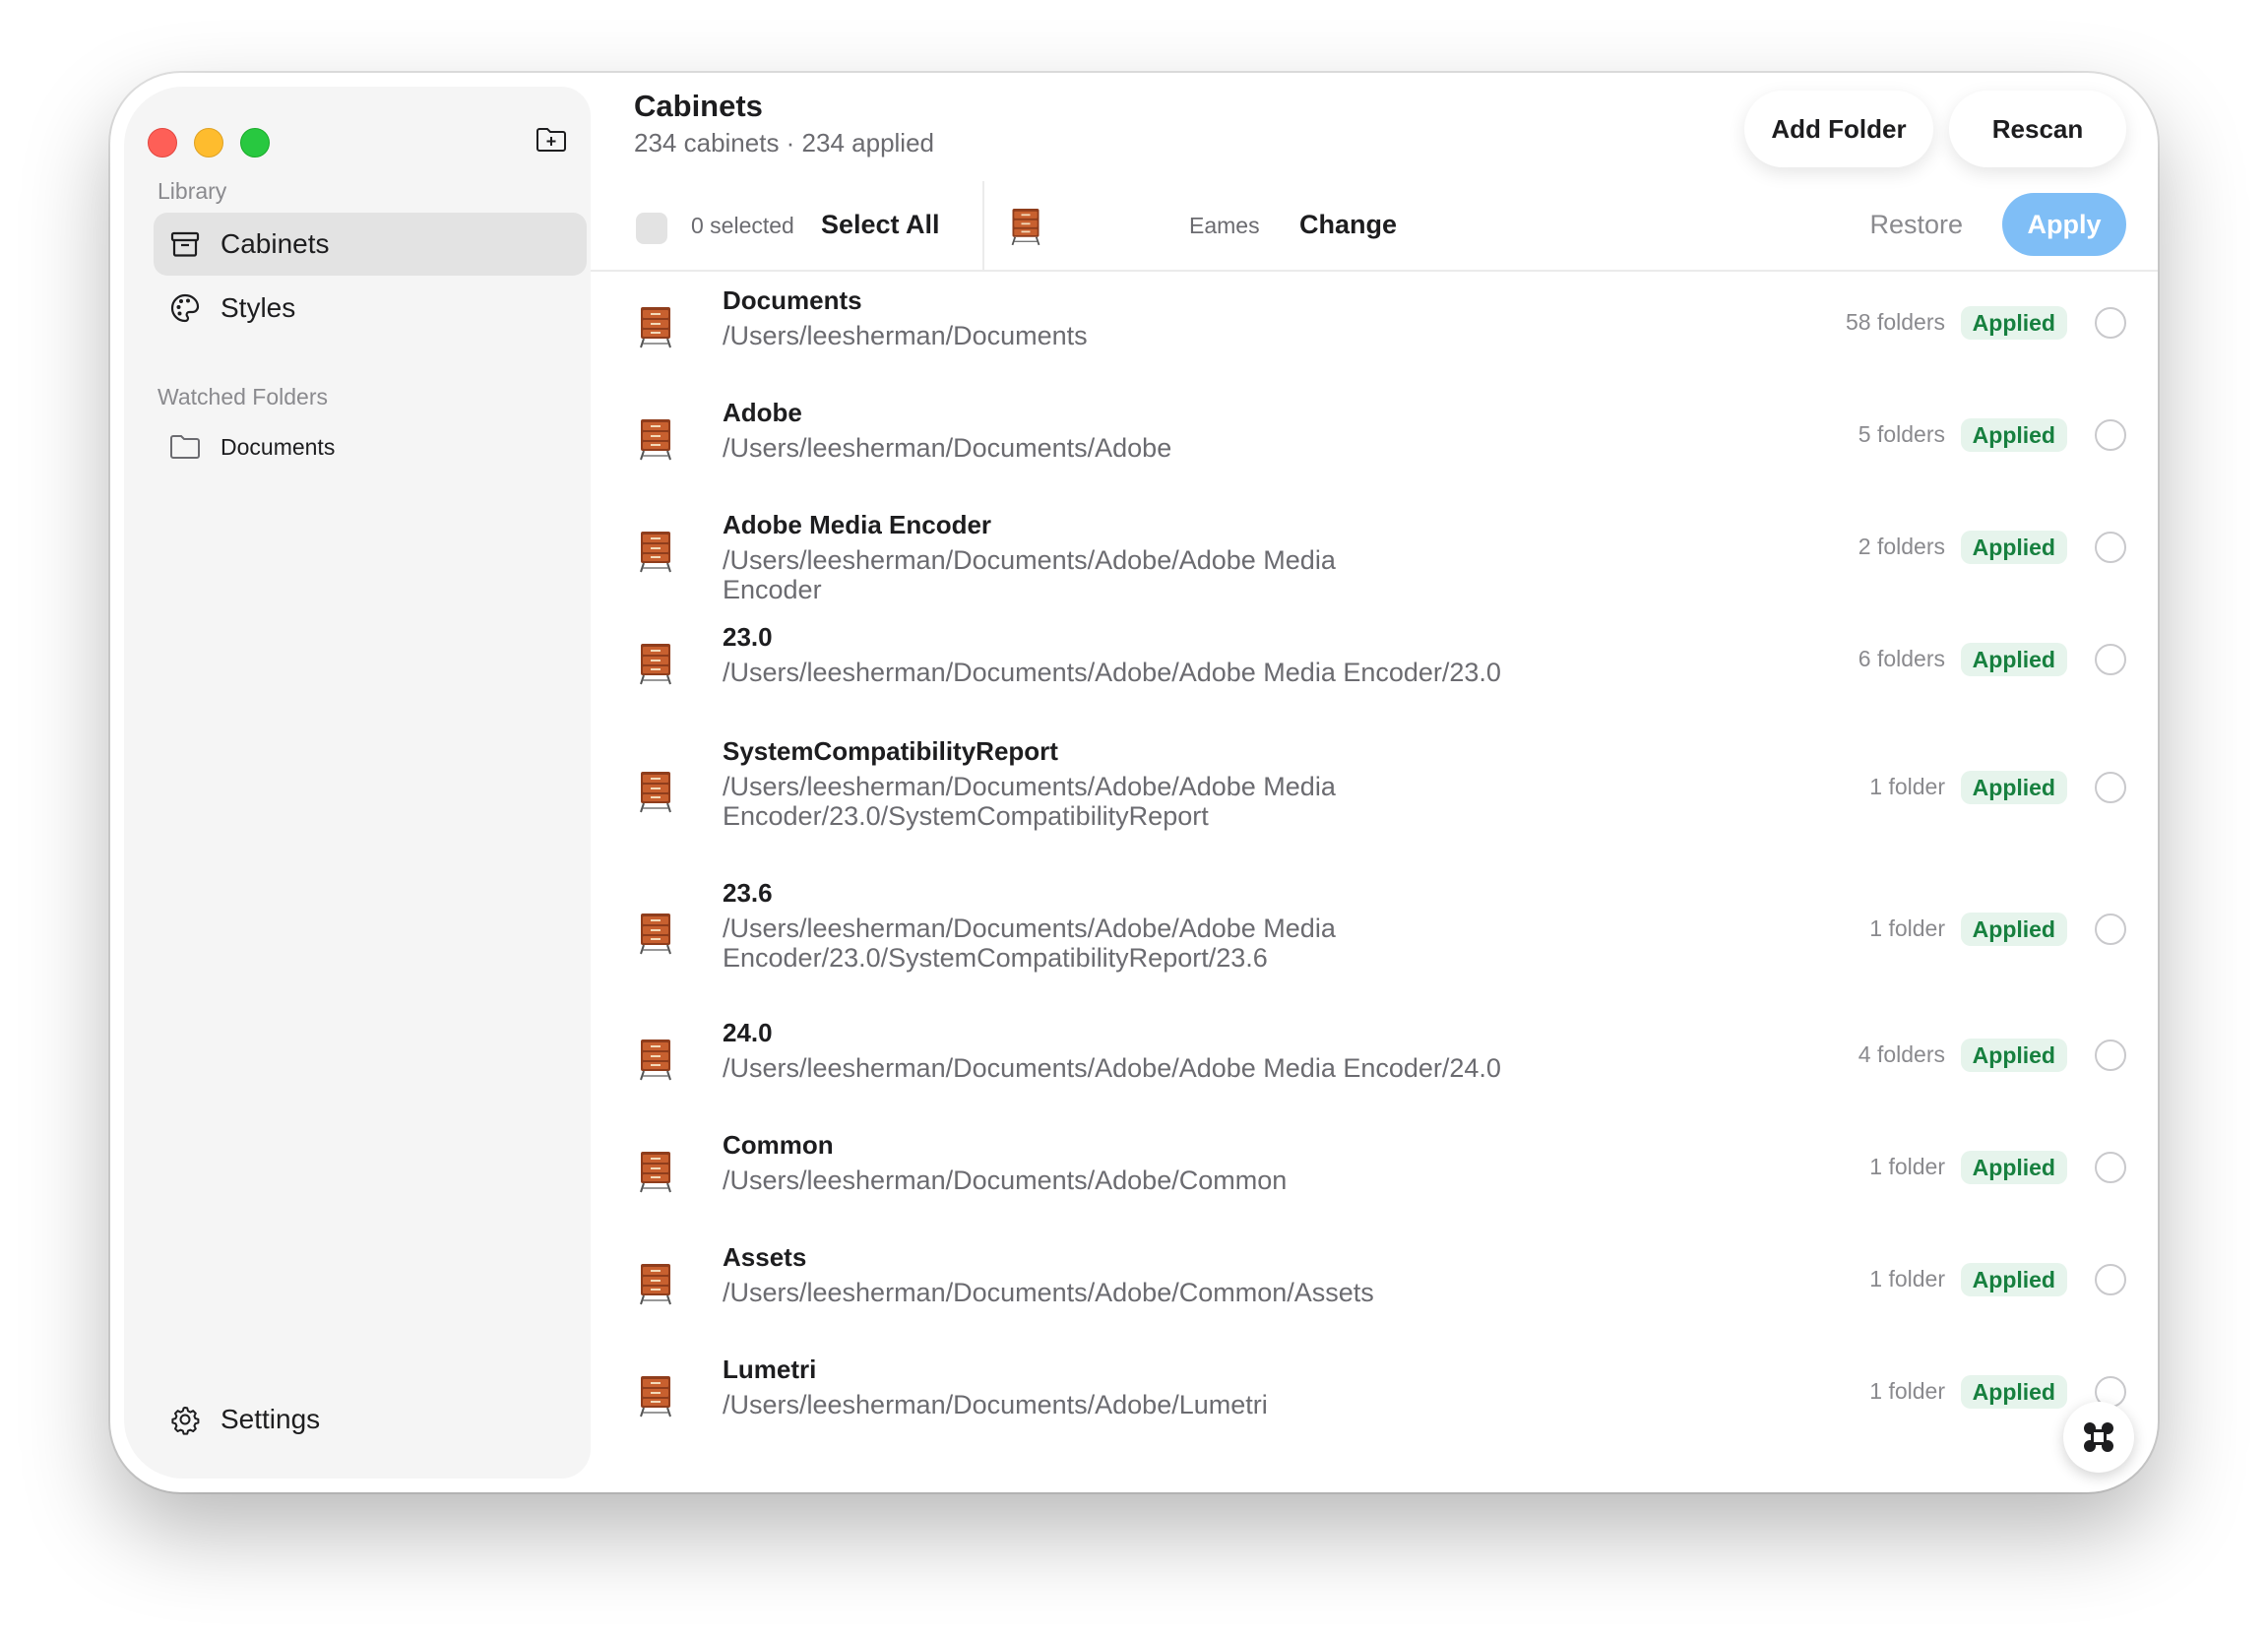  What do you see at coordinates (947, 448) in the screenshot?
I see `cabinet-path: /Users/leesherman/Documents/Adobe` at bounding box center [947, 448].